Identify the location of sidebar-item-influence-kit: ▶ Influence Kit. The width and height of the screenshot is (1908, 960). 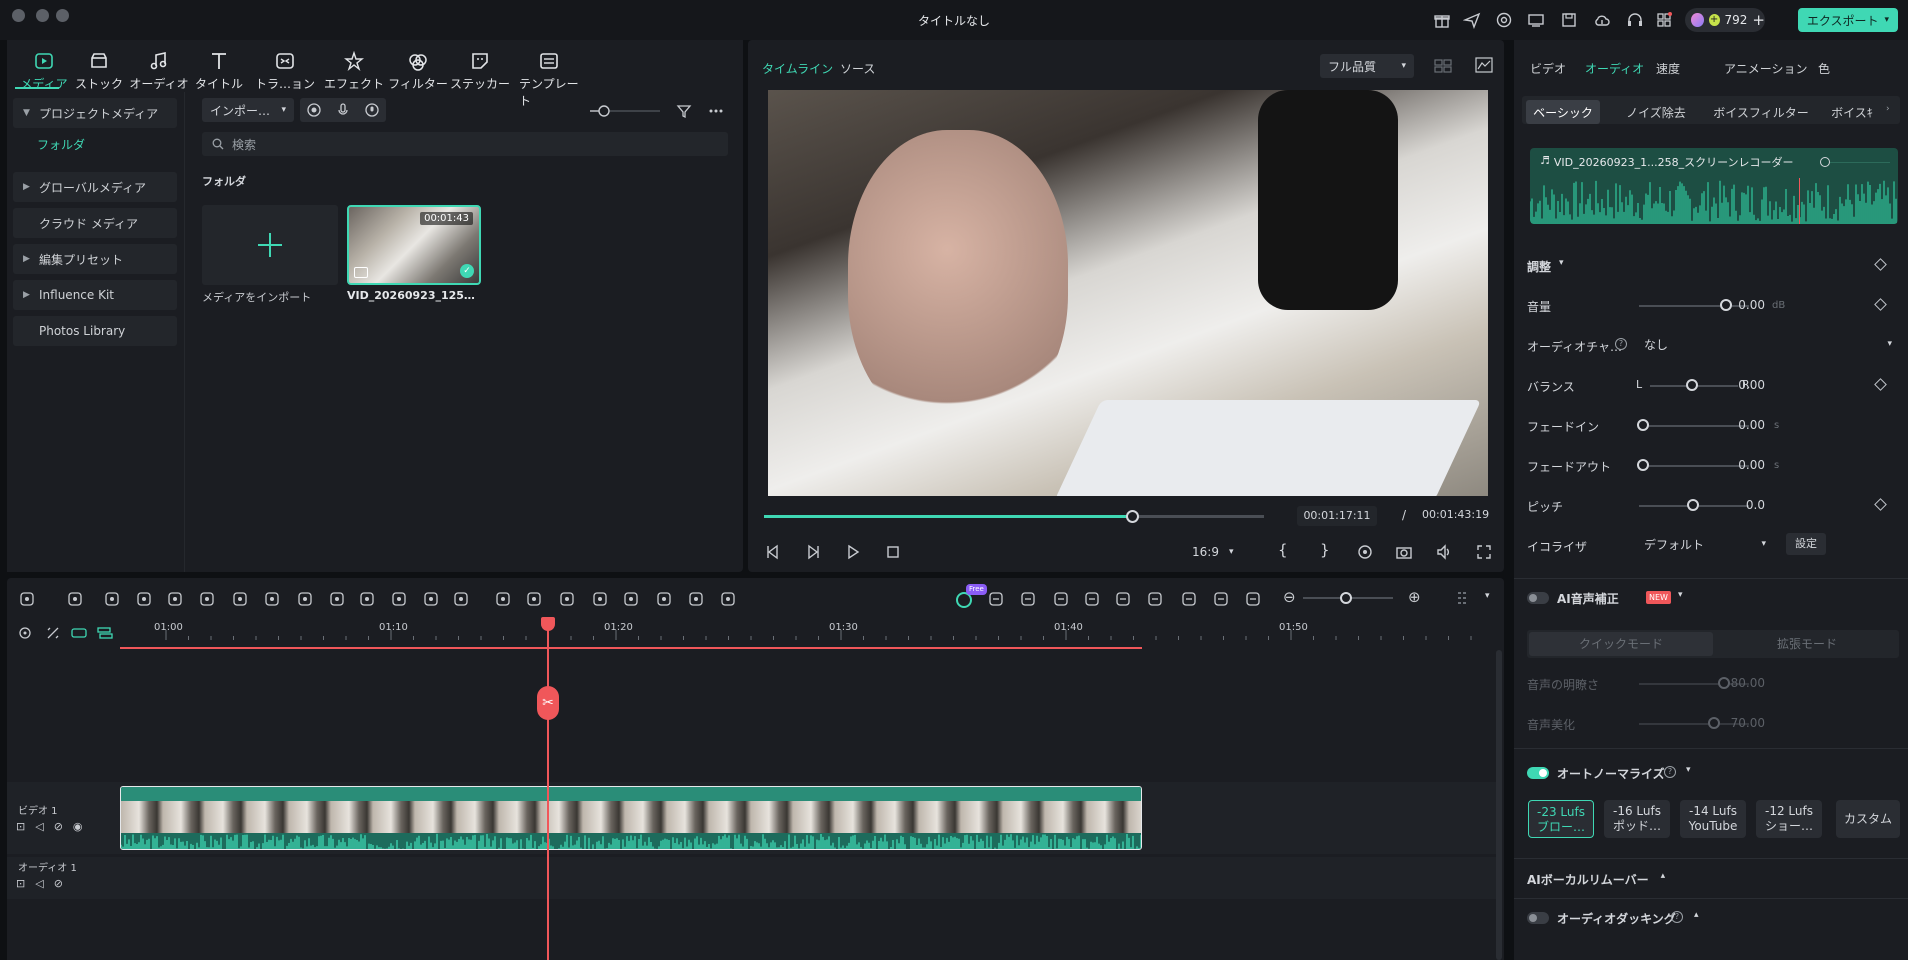
(95, 295).